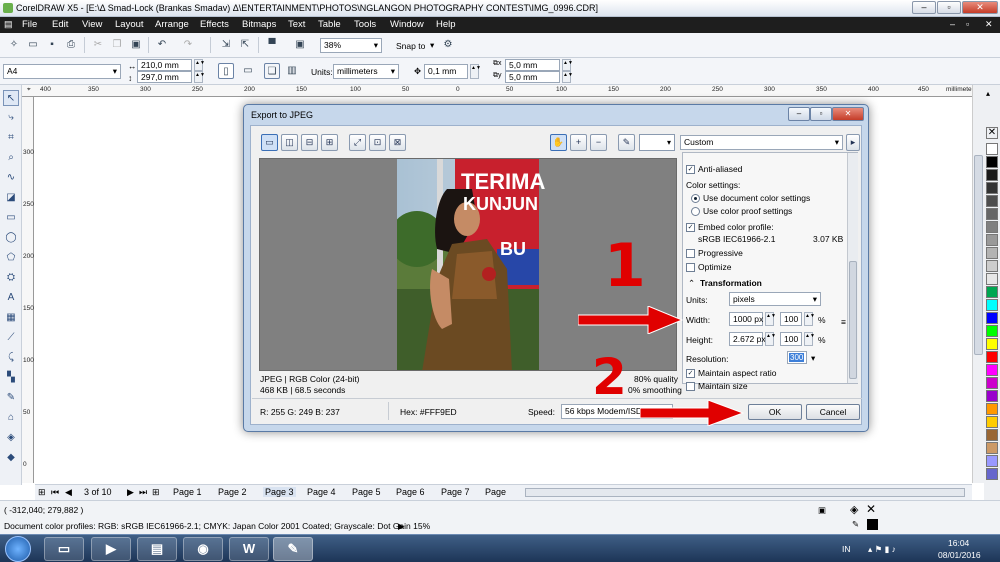 The image size is (1000, 562). Describe the element at coordinates (432, 45) in the screenshot. I see `snap-chevron-icon: ▾` at that location.